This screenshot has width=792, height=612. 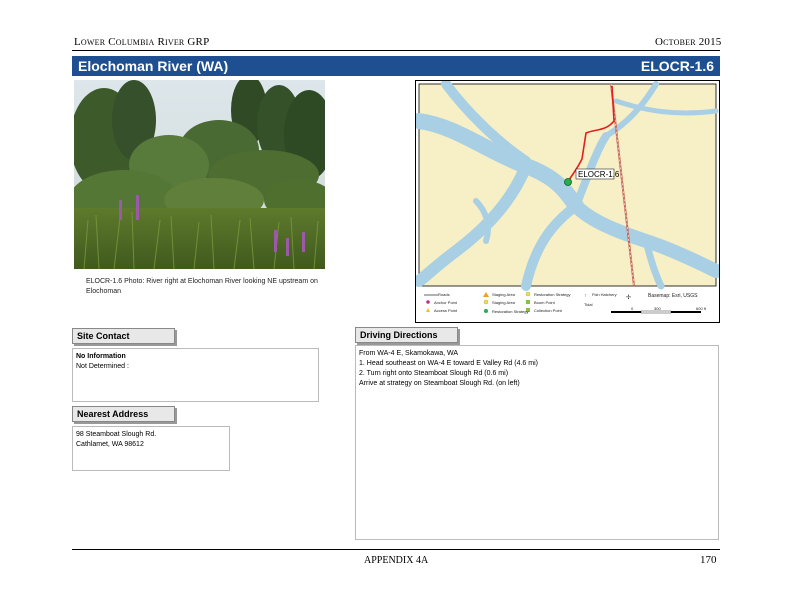 What do you see at coordinates (599, 174) in the screenshot?
I see `map-point-label: ELOCR-1.6` at bounding box center [599, 174].